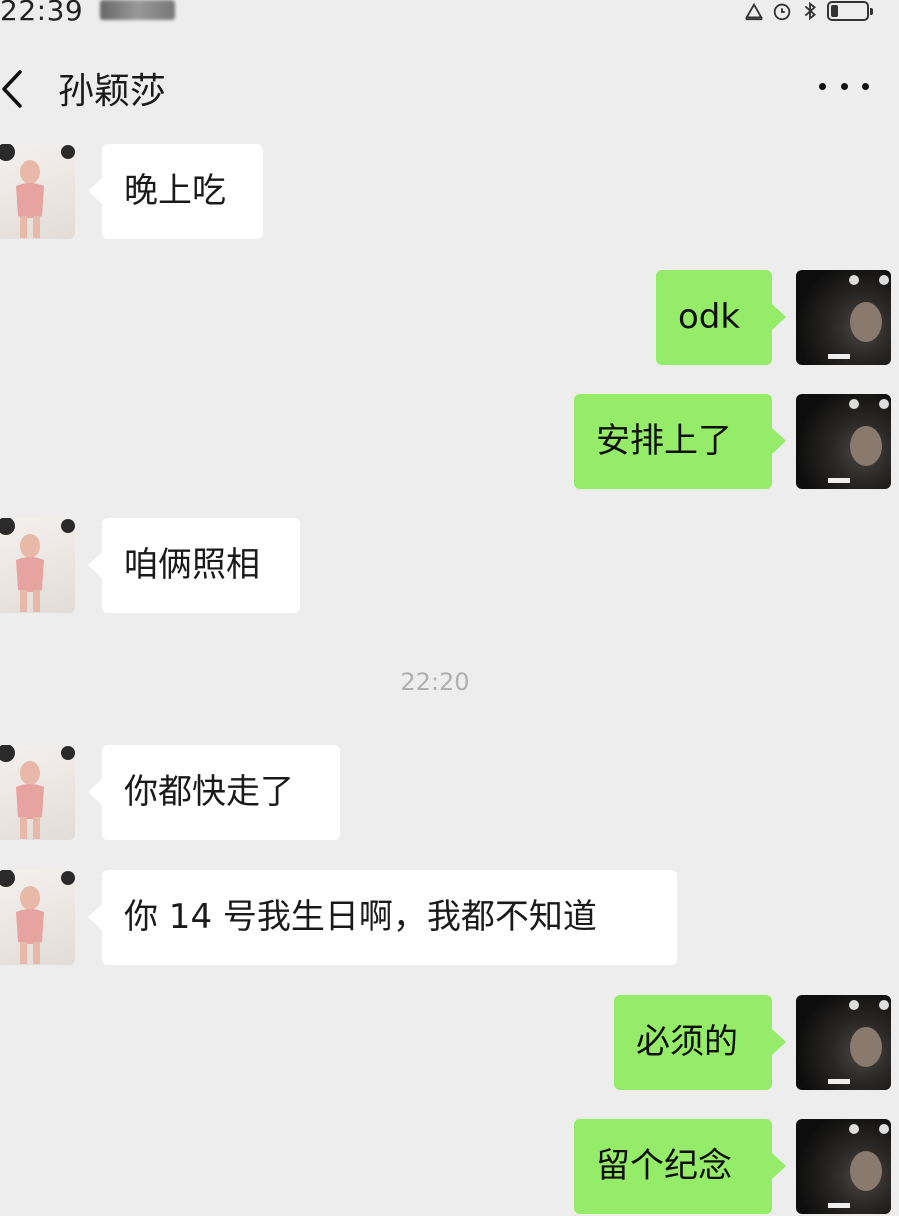 Image resolution: width=899 pixels, height=1216 pixels. Describe the element at coordinates (834, 11) in the screenshot. I see `battery-level` at that location.